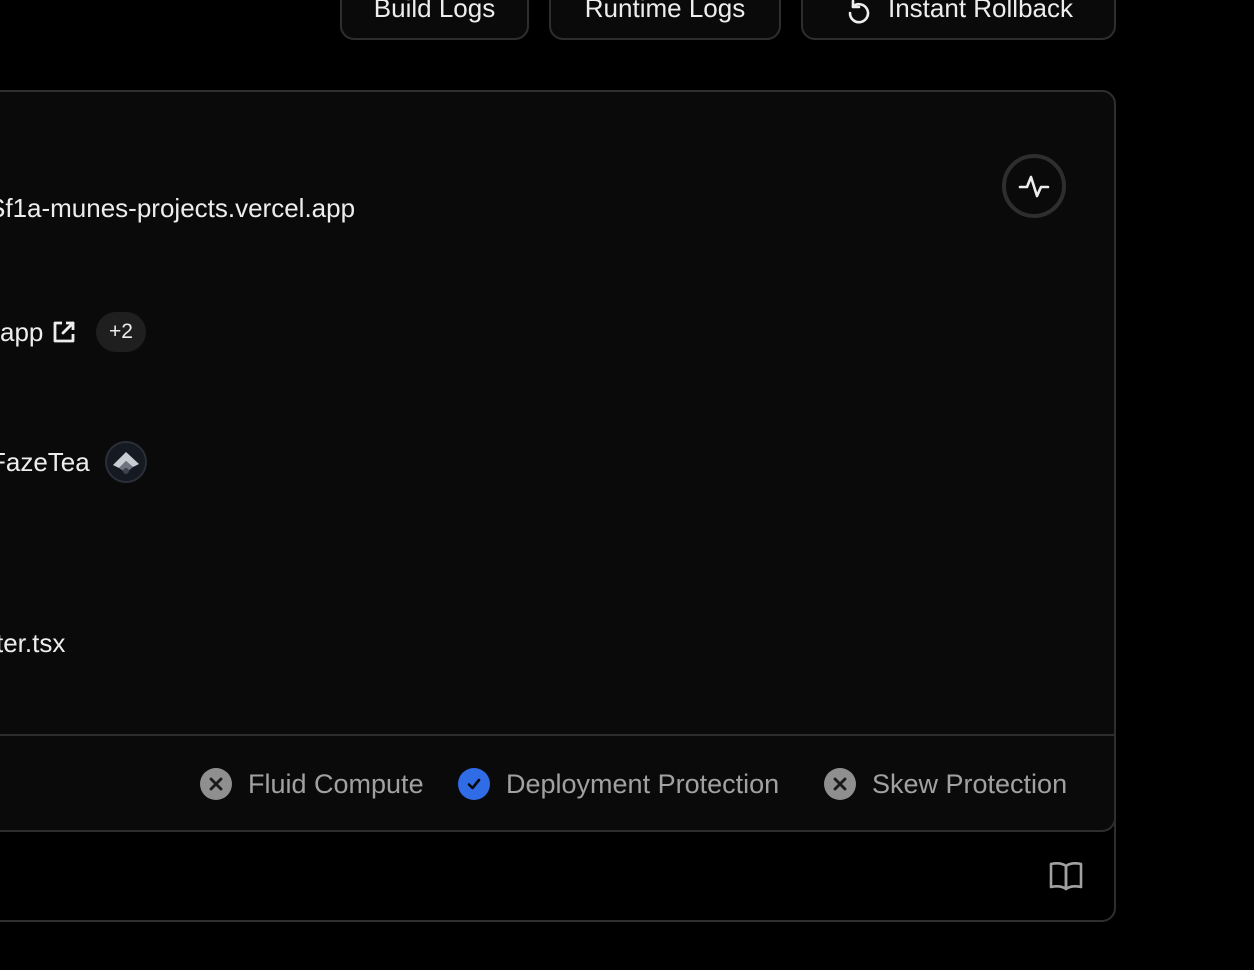 Image resolution: width=1254 pixels, height=970 pixels. What do you see at coordinates (64, 332) in the screenshot?
I see `external-link-icon` at bounding box center [64, 332].